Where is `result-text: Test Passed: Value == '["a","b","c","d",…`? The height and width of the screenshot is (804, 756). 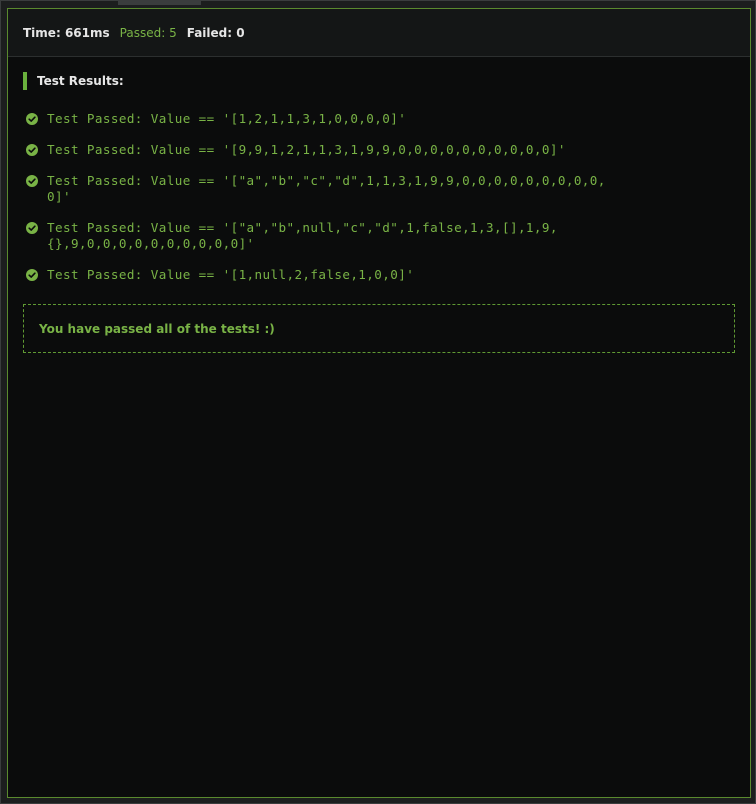 result-text: Test Passed: Value == '["a","b","c","d",… is located at coordinates (326, 188).